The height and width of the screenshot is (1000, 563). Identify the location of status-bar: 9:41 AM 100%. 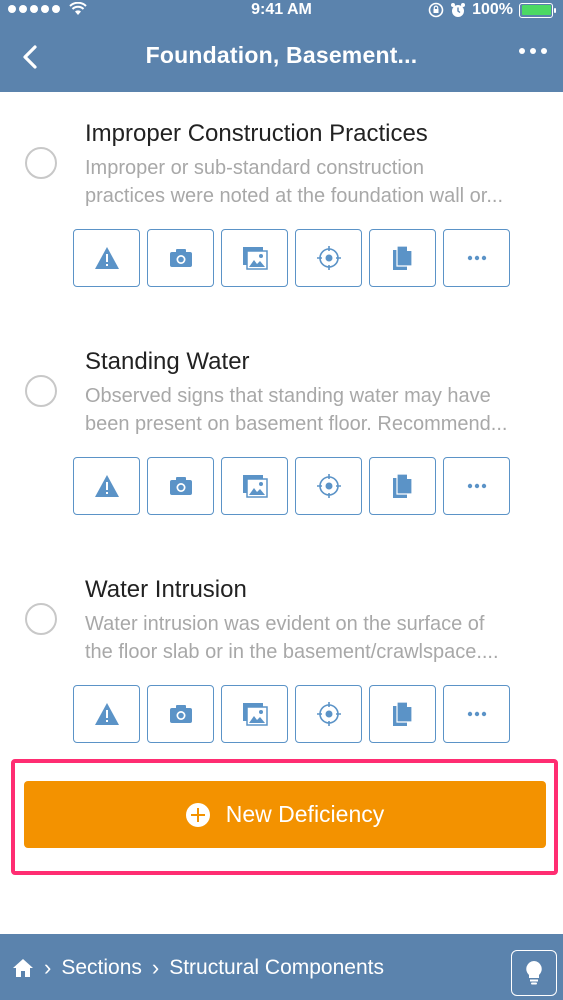
(281, 11).